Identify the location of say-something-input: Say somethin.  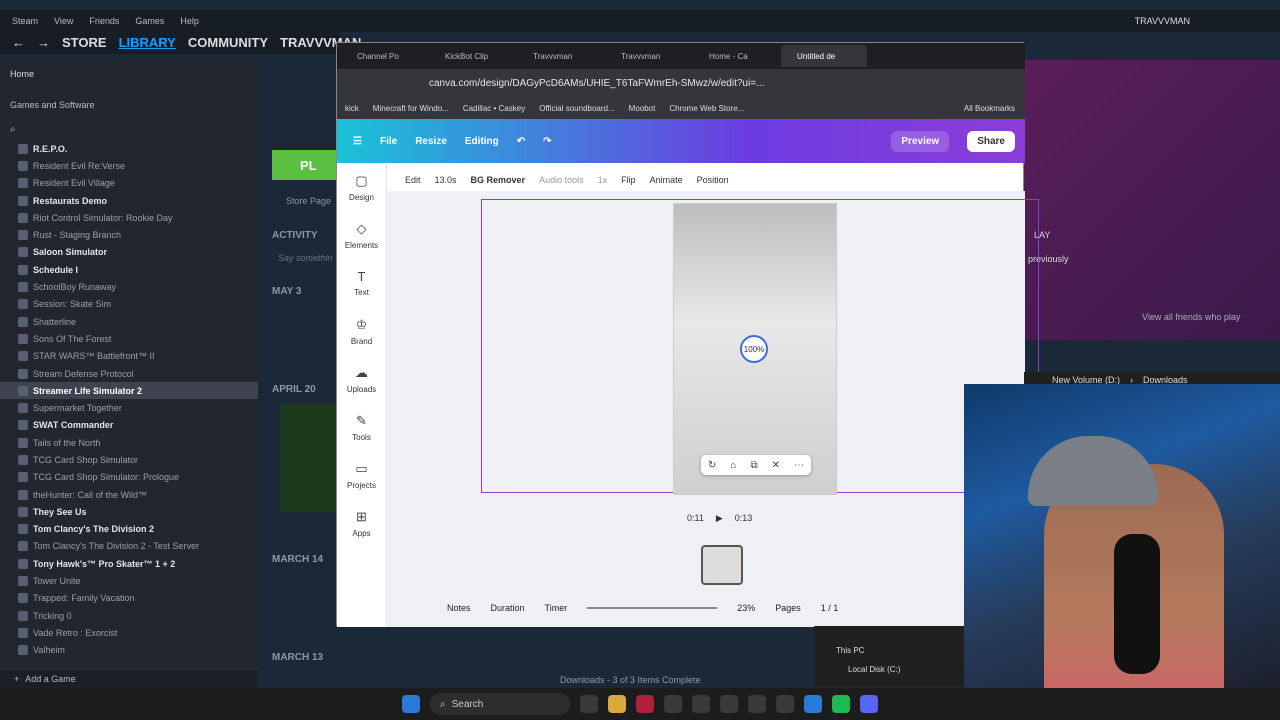
(305, 258).